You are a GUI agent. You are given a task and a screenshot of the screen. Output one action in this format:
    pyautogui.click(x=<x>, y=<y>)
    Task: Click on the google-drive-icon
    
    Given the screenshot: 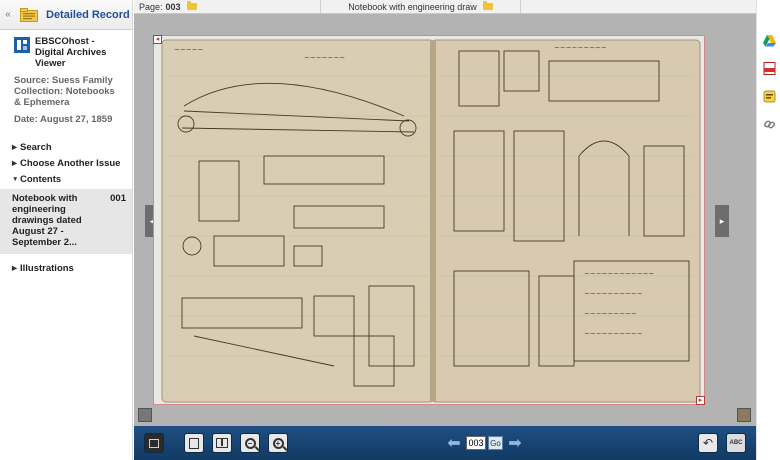 What is the action you would take?
    pyautogui.click(x=769, y=40)
    